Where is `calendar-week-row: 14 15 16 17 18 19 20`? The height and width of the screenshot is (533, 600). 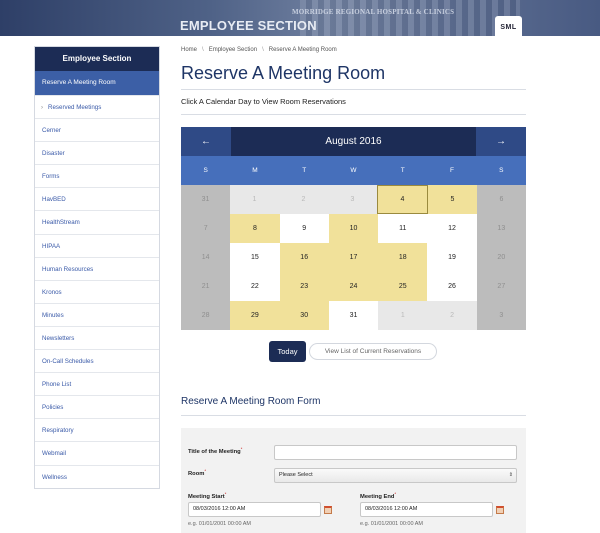
calendar-week-row: 14 15 16 17 18 19 20 is located at coordinates (353, 257).